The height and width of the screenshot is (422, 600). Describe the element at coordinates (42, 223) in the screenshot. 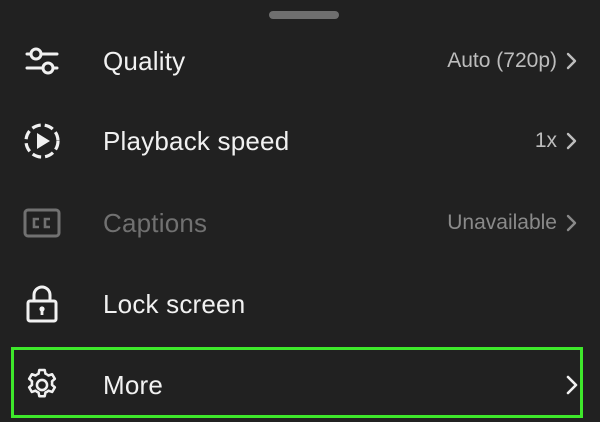

I see `captions-cc-icon` at that location.